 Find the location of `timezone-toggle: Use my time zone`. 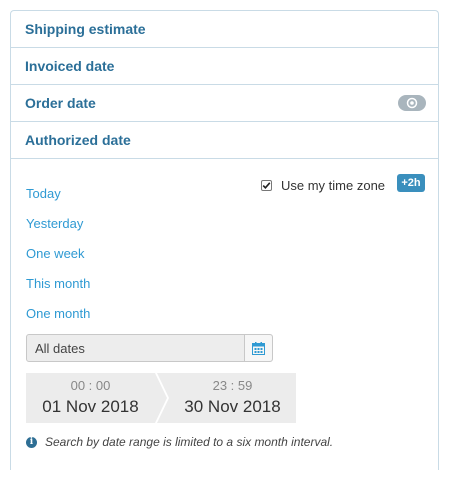

timezone-toggle: Use my time zone is located at coordinates (323, 185).